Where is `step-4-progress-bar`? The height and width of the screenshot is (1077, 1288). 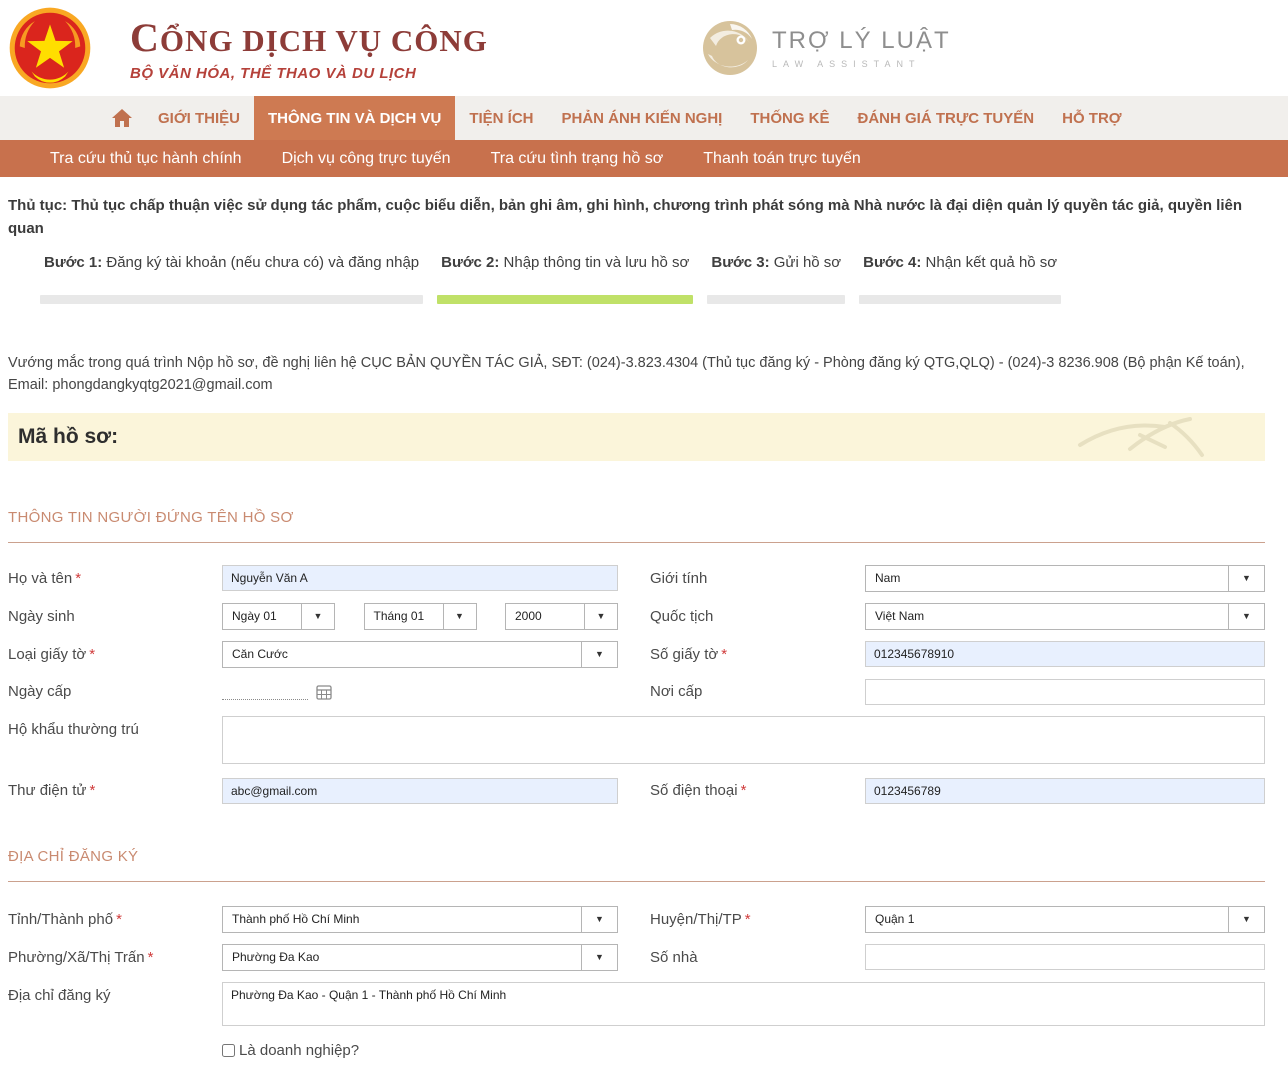
step-4-progress-bar is located at coordinates (960, 299).